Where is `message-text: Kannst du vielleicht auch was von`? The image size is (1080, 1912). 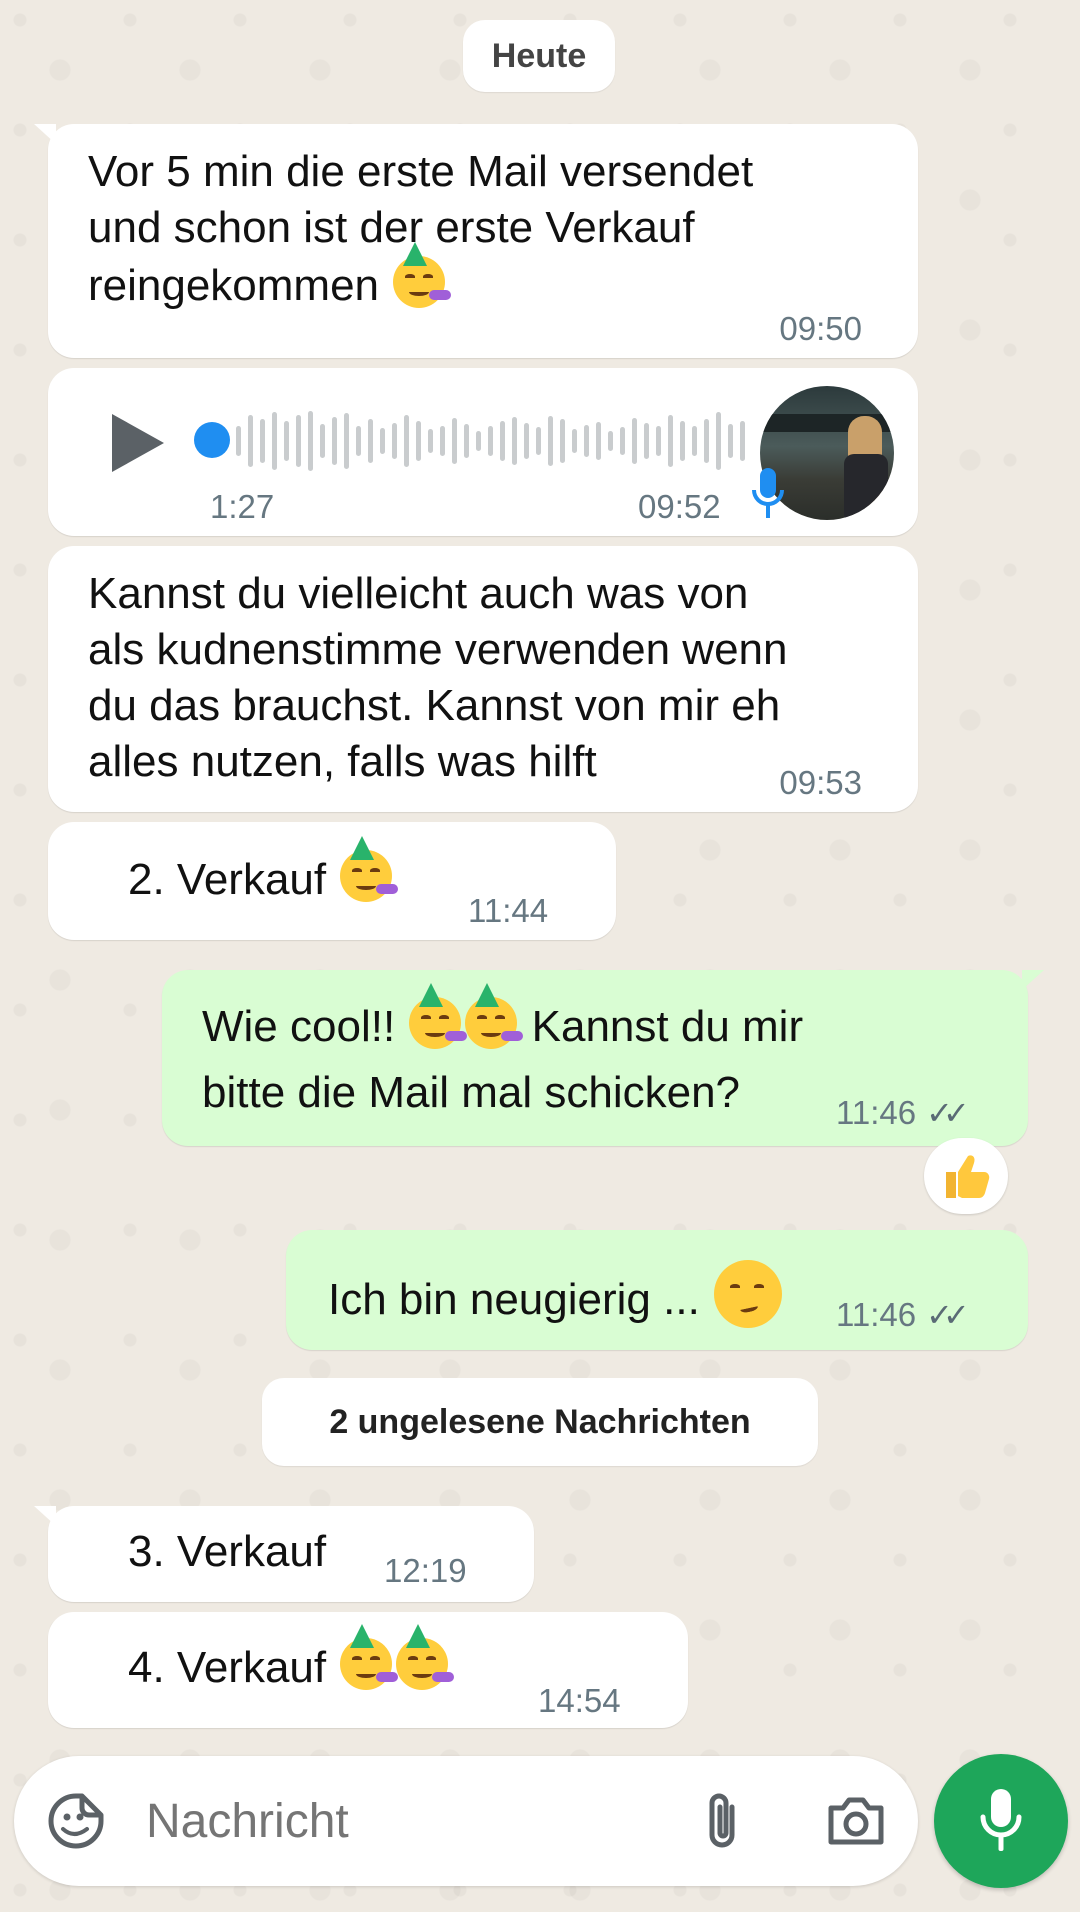 message-text: Kannst du vielleicht auch was von is located at coordinates (418, 593).